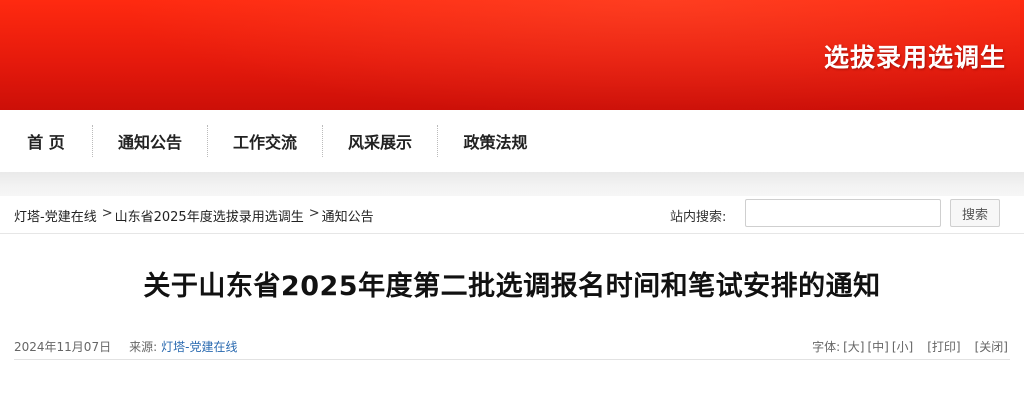 This screenshot has width=1024, height=400. I want to click on search-input, so click(843, 213).